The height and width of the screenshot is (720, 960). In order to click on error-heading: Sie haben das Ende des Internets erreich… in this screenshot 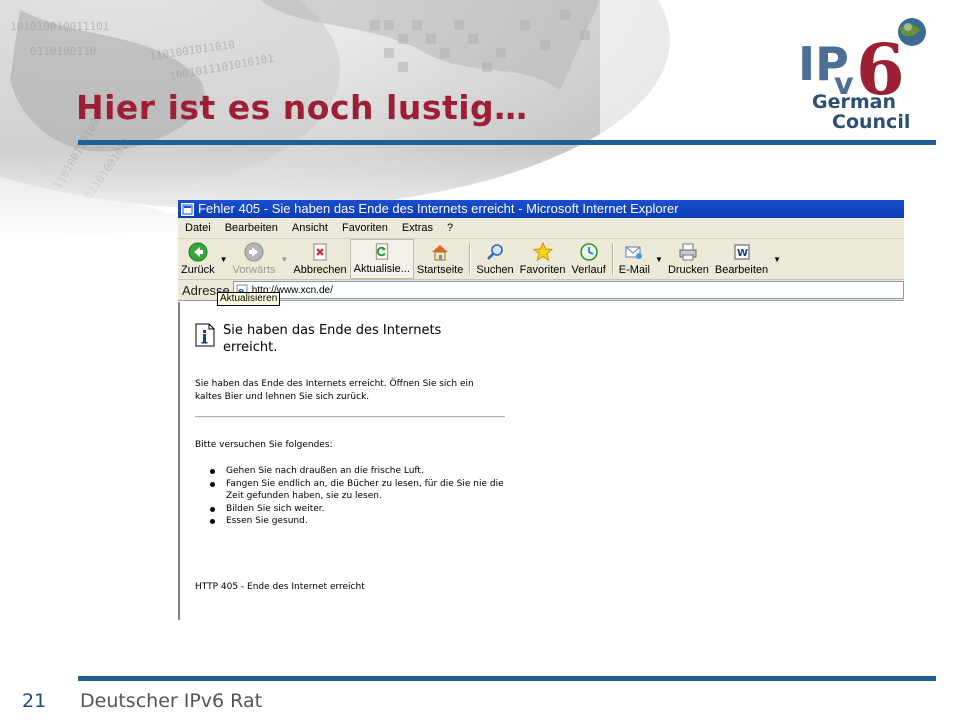, I will do `click(332, 339)`.